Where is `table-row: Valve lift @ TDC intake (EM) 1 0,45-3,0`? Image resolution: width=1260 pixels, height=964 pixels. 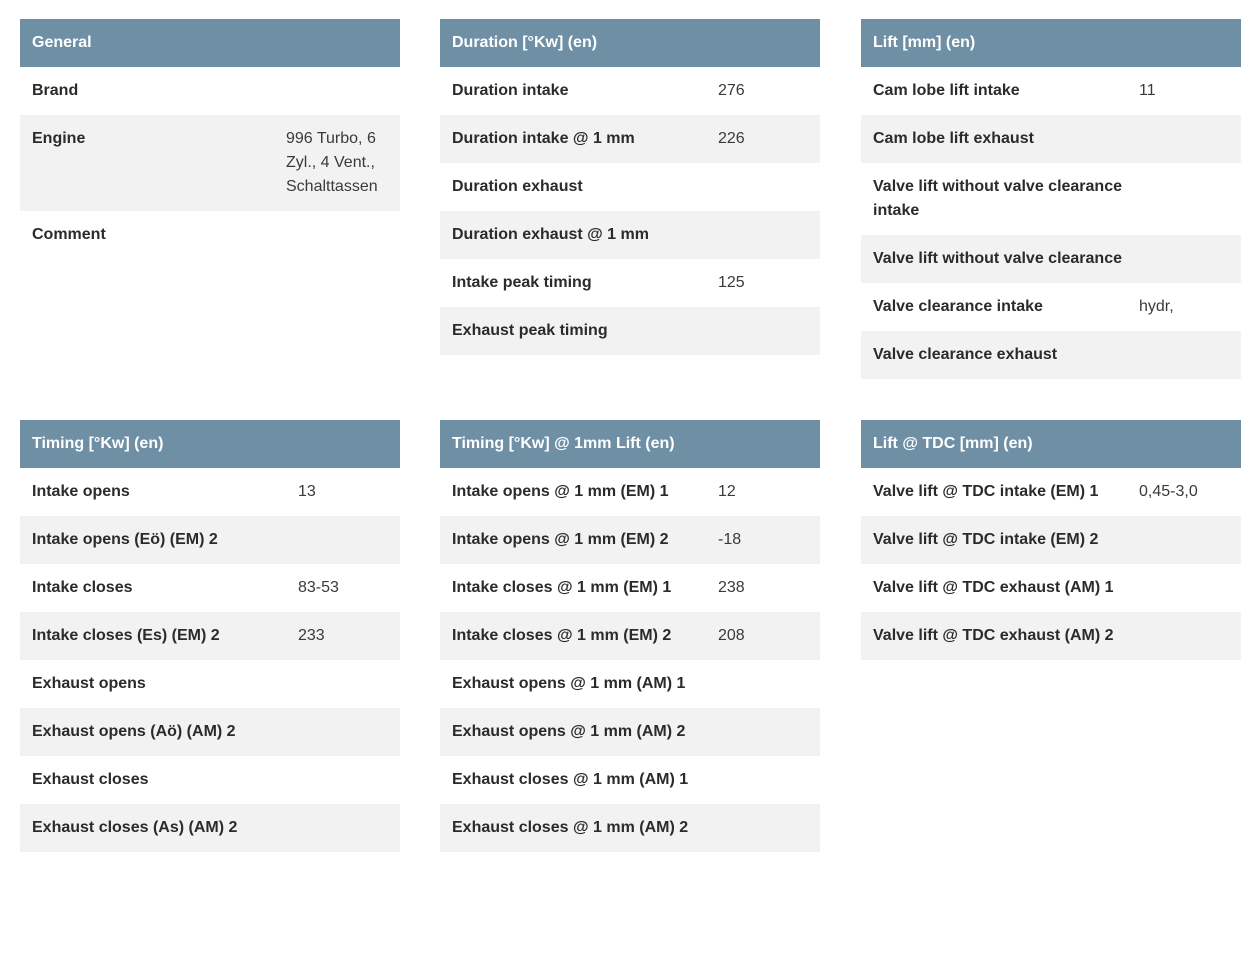 table-row: Valve lift @ TDC intake (EM) 1 0,45-3,0 is located at coordinates (1051, 492).